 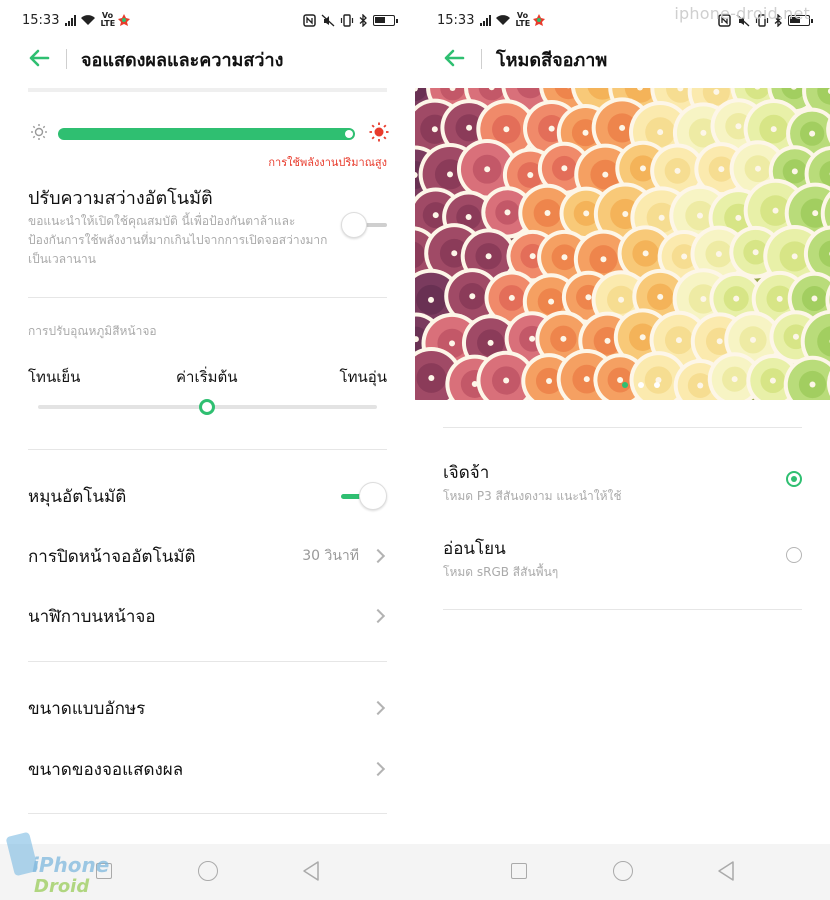 I want to click on gentle-mode-radio, so click(x=794, y=555).